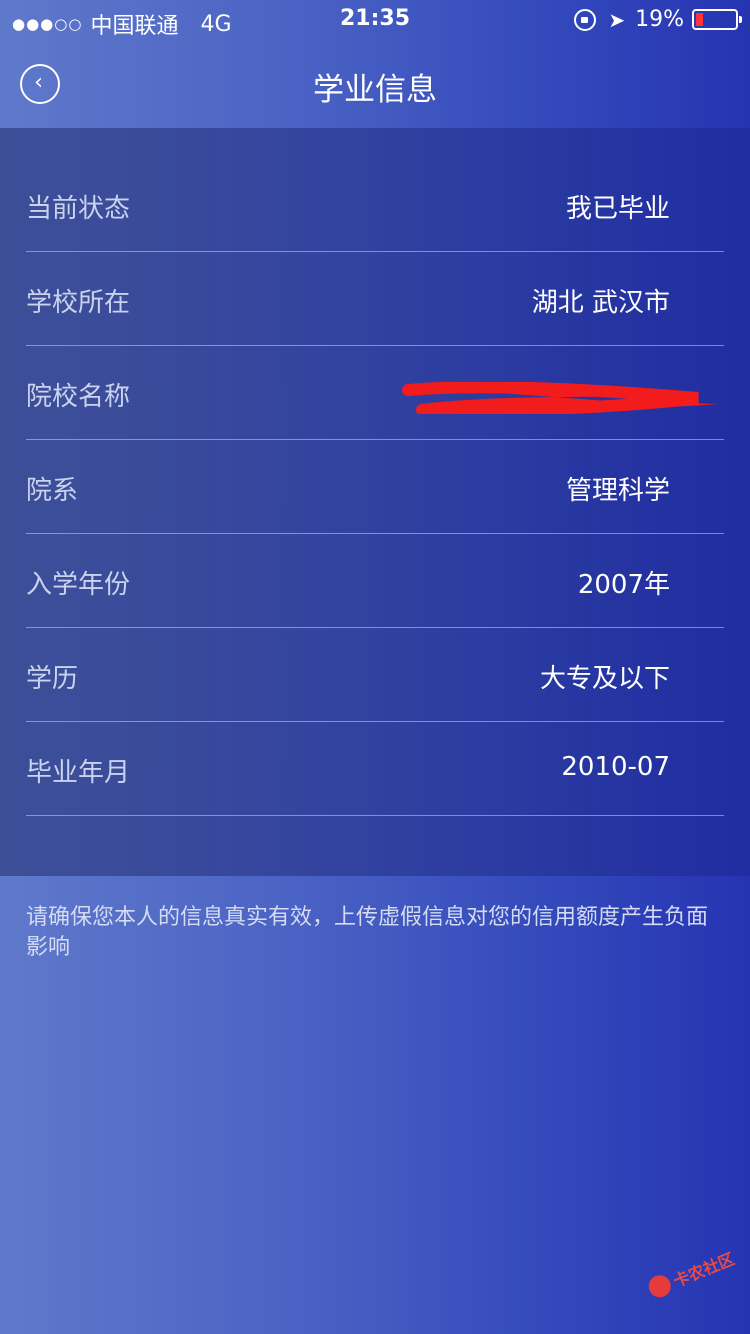 This screenshot has width=750, height=1334. I want to click on status-right: ➤ 19%, so click(658, 19).